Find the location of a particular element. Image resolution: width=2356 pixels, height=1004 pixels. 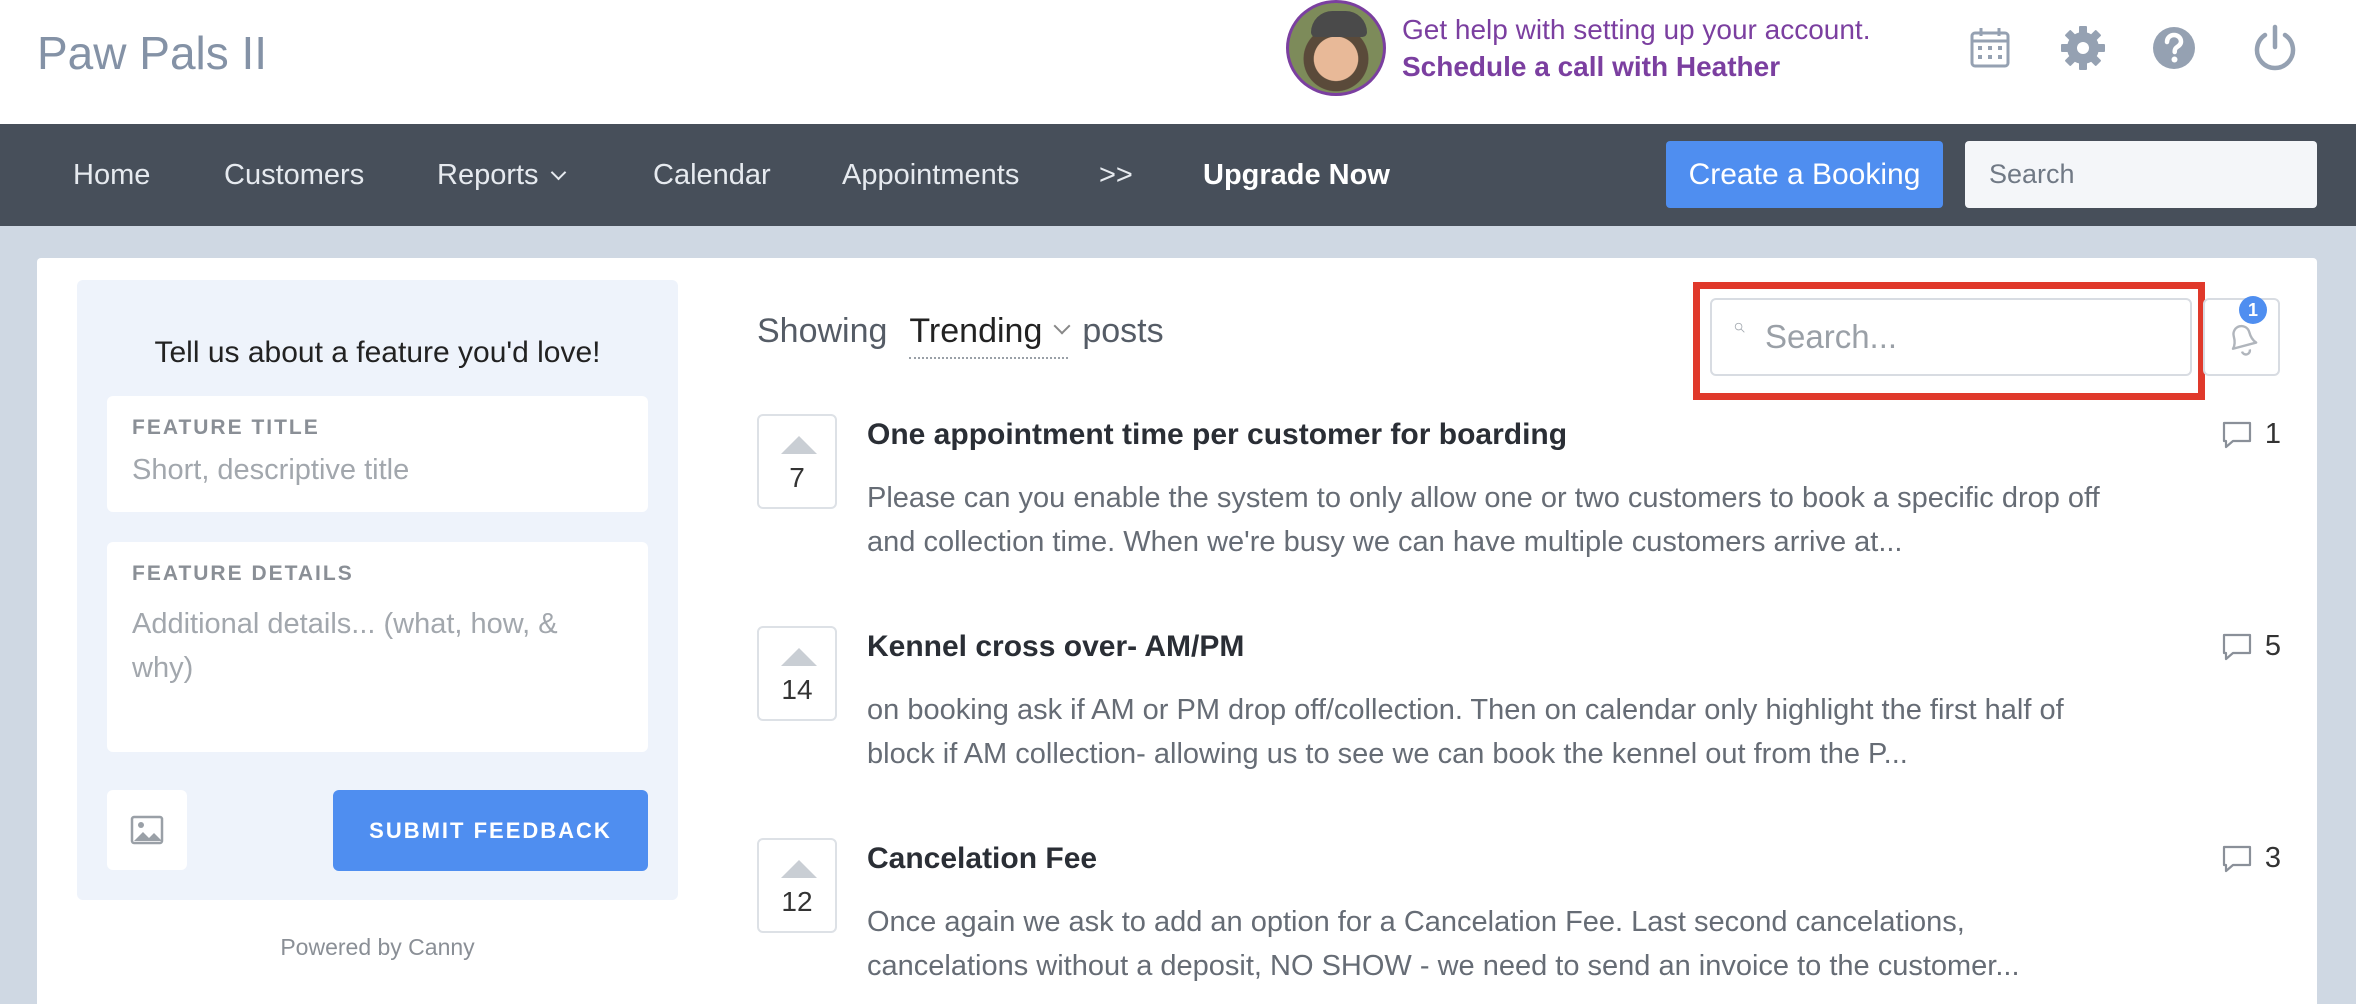

comment-count: 5 is located at coordinates (2251, 646).